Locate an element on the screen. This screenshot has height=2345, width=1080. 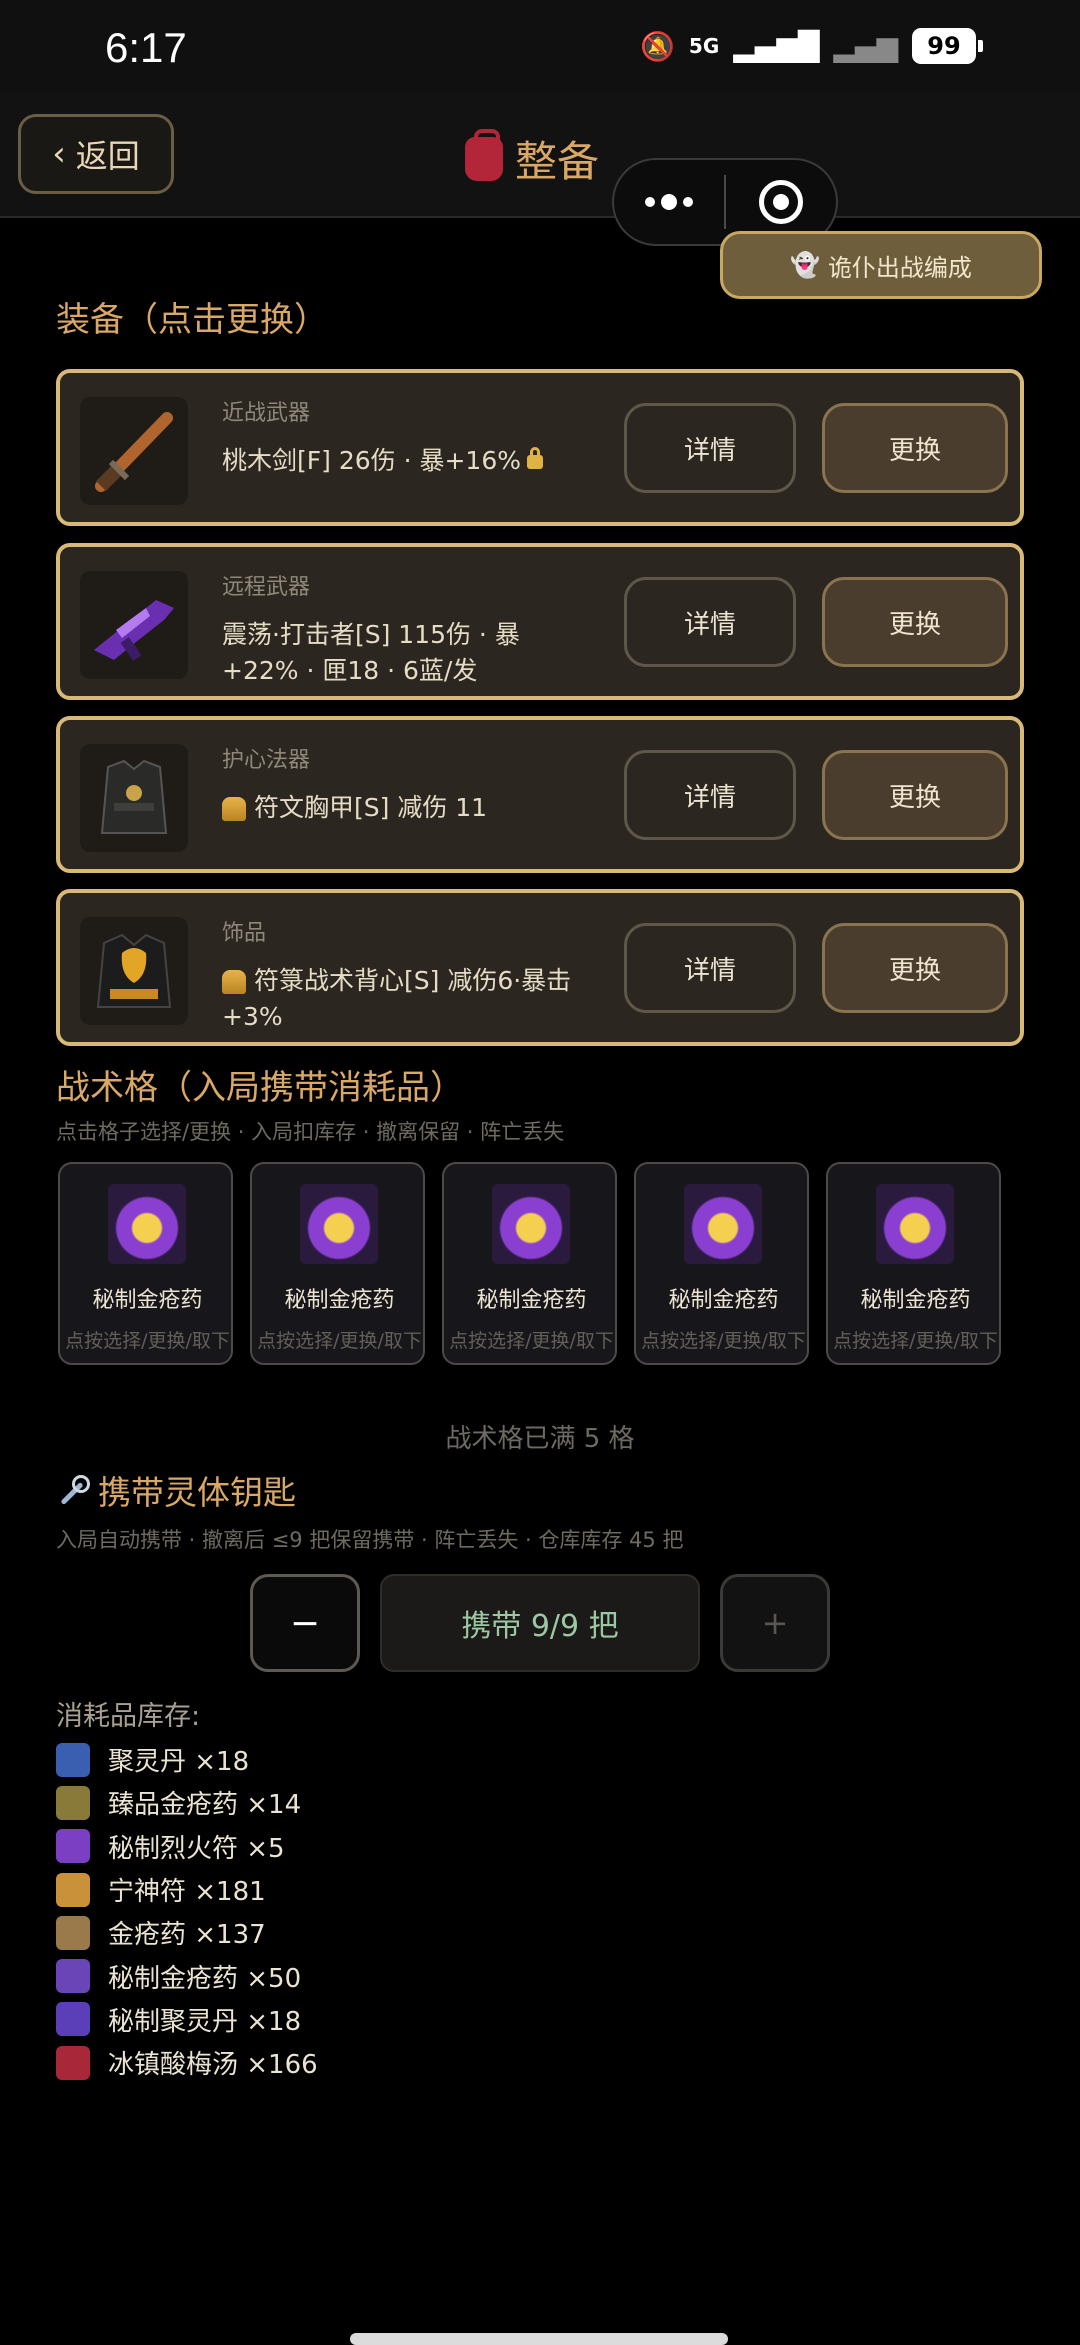
ghost-icon: 👻 is located at coordinates (805, 265).